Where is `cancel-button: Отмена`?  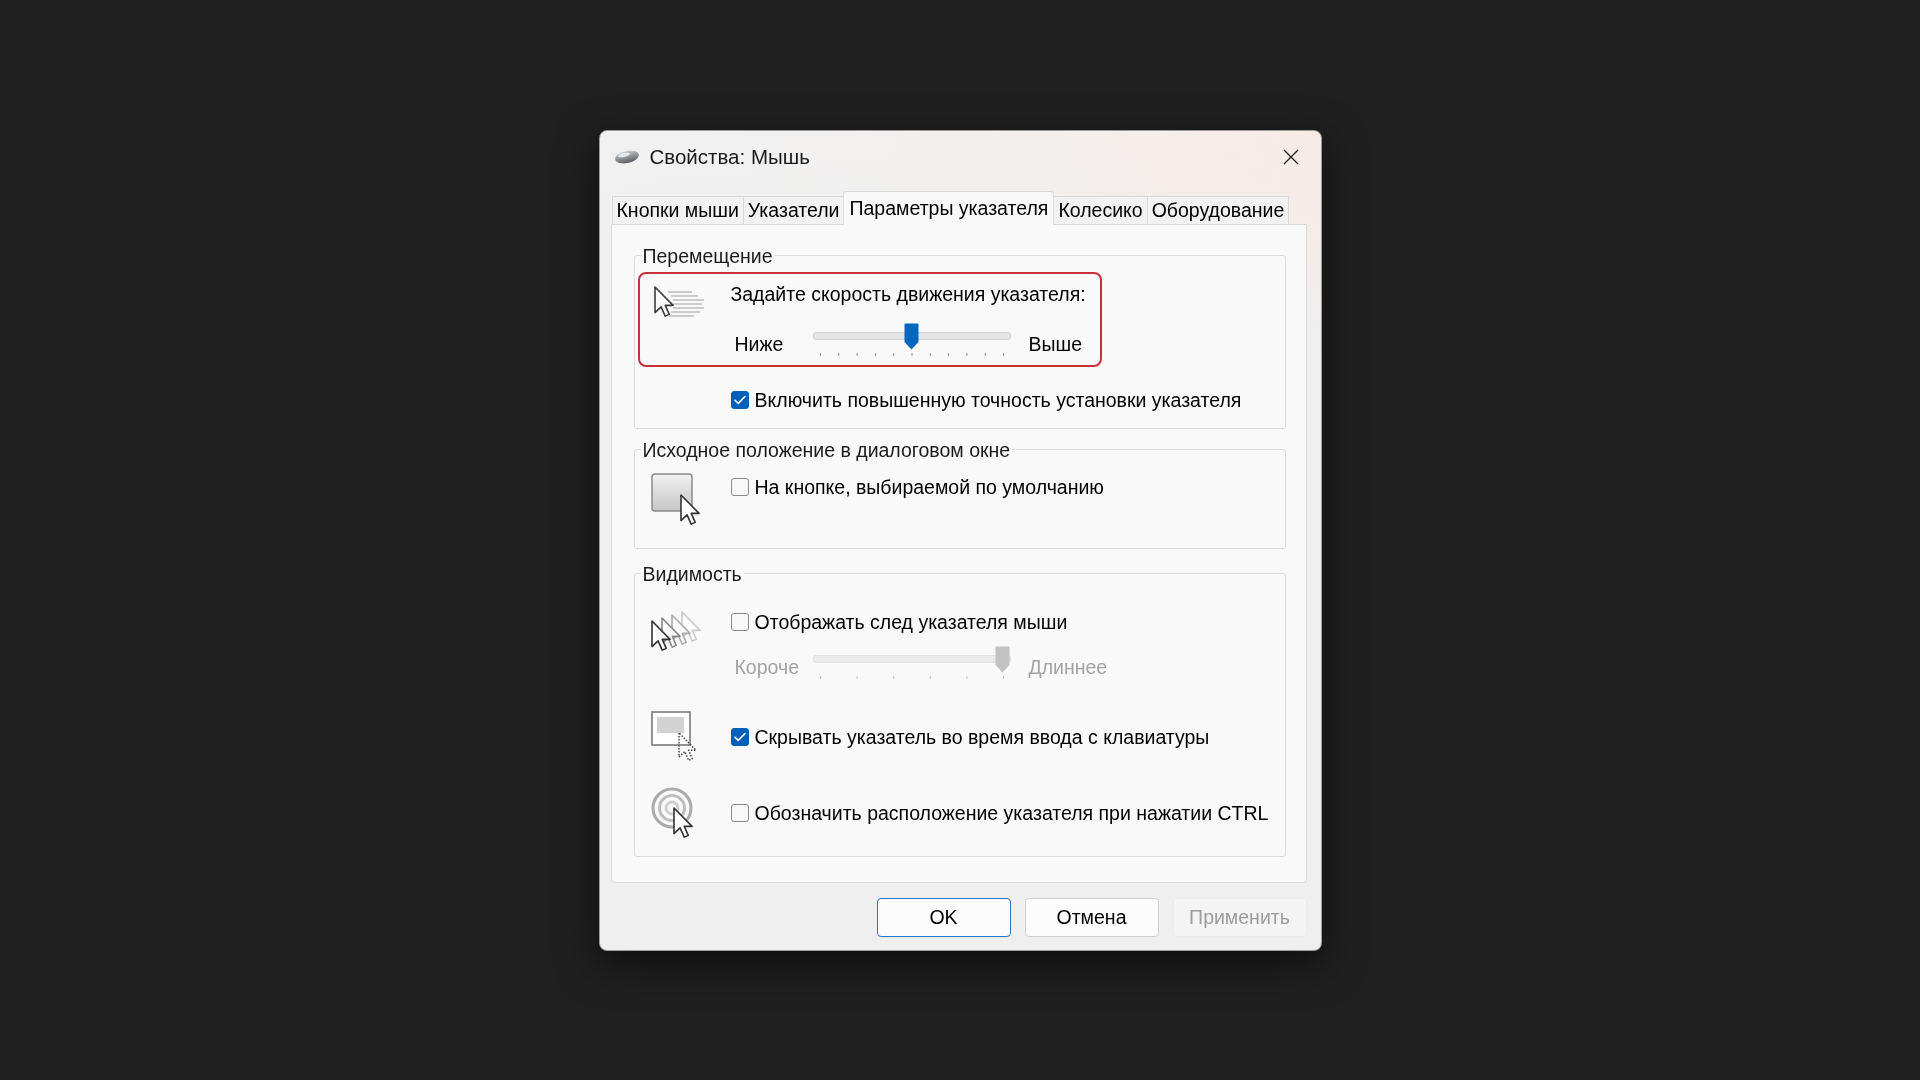 cancel-button: Отмена is located at coordinates (1091, 917).